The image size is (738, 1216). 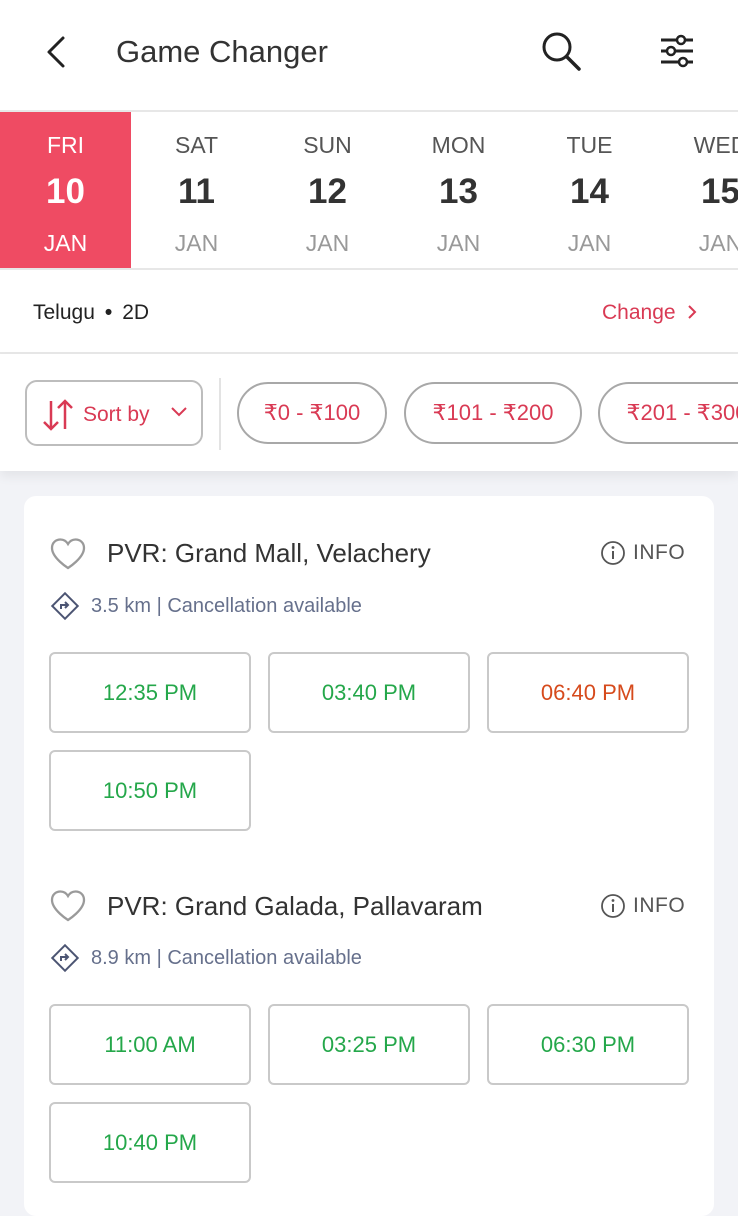 I want to click on date-day: 10, so click(x=65, y=191).